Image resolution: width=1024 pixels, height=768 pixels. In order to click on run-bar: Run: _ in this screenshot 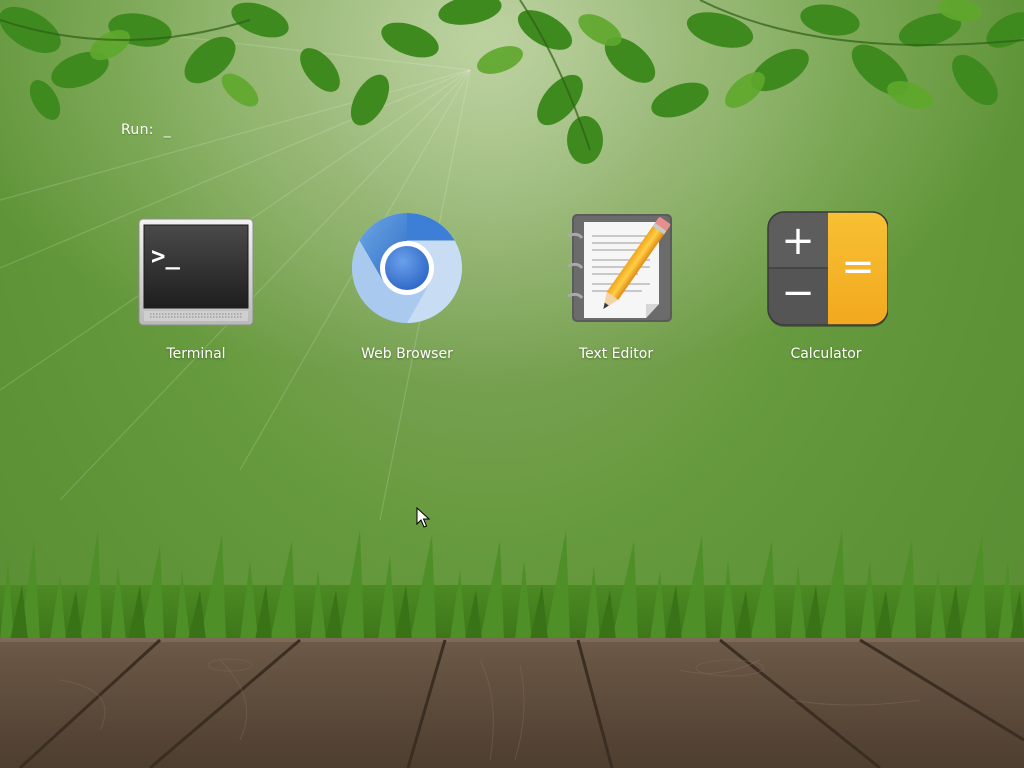, I will do `click(136, 130)`.